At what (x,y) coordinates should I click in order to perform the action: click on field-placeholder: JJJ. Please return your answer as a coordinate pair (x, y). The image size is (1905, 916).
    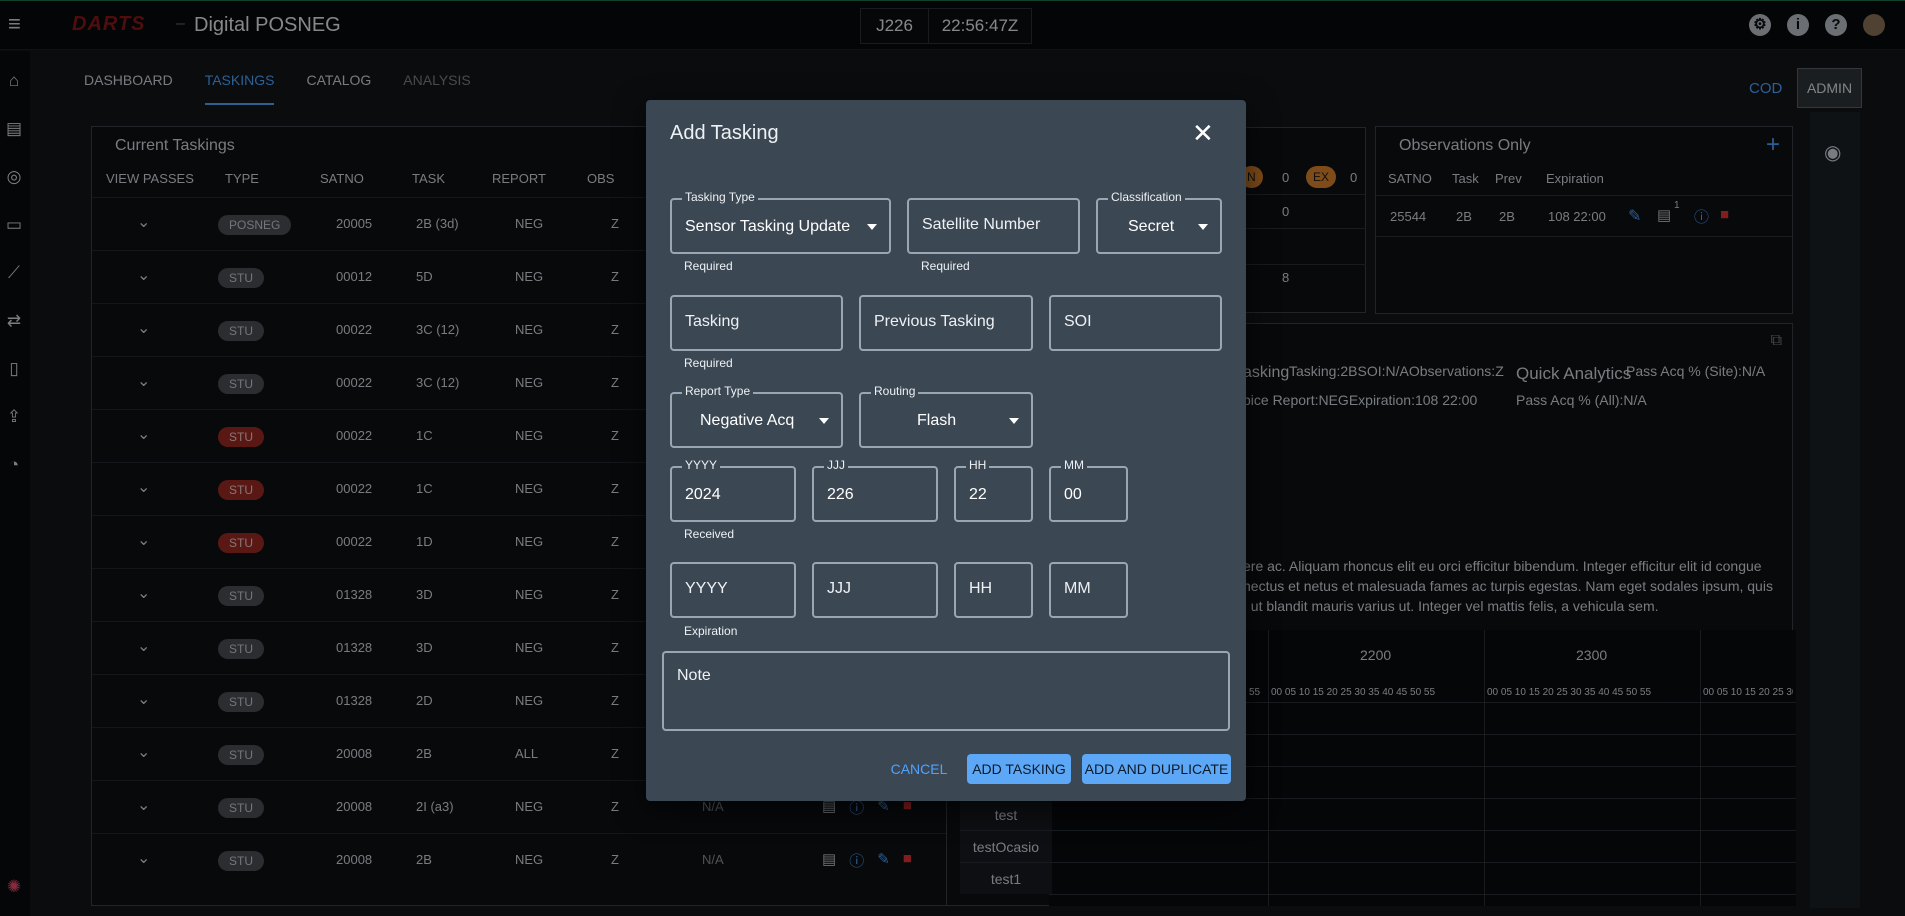
    Looking at the image, I should click on (839, 588).